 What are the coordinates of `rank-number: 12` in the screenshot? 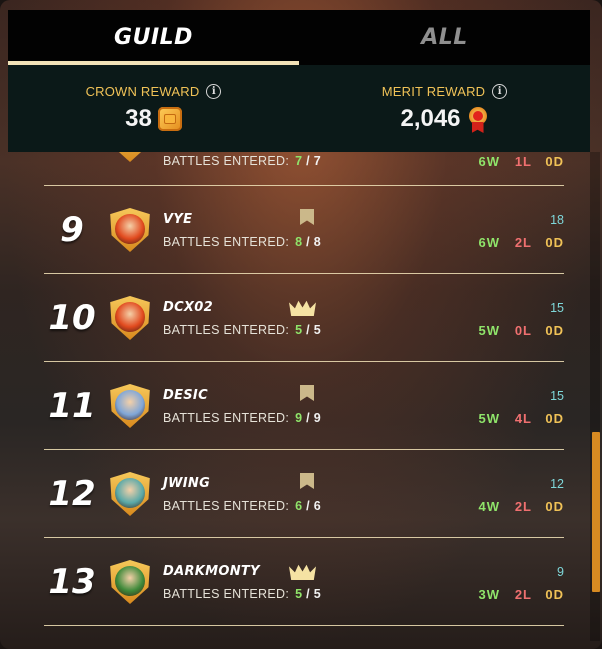 It's located at (72, 494).